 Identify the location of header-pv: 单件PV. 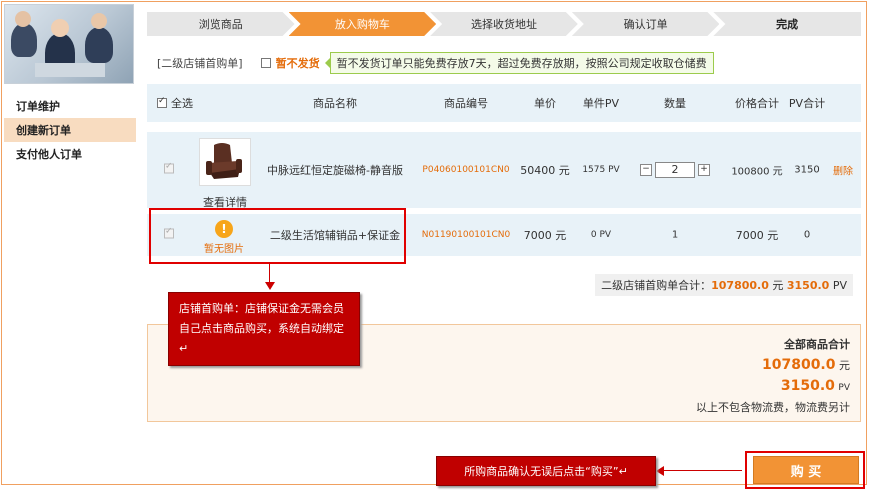
(601, 103).